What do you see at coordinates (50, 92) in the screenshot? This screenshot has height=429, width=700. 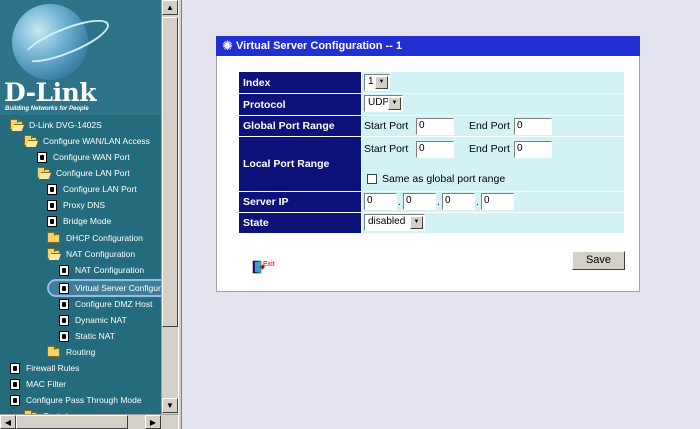 I see `brand-logo: D-Link` at bounding box center [50, 92].